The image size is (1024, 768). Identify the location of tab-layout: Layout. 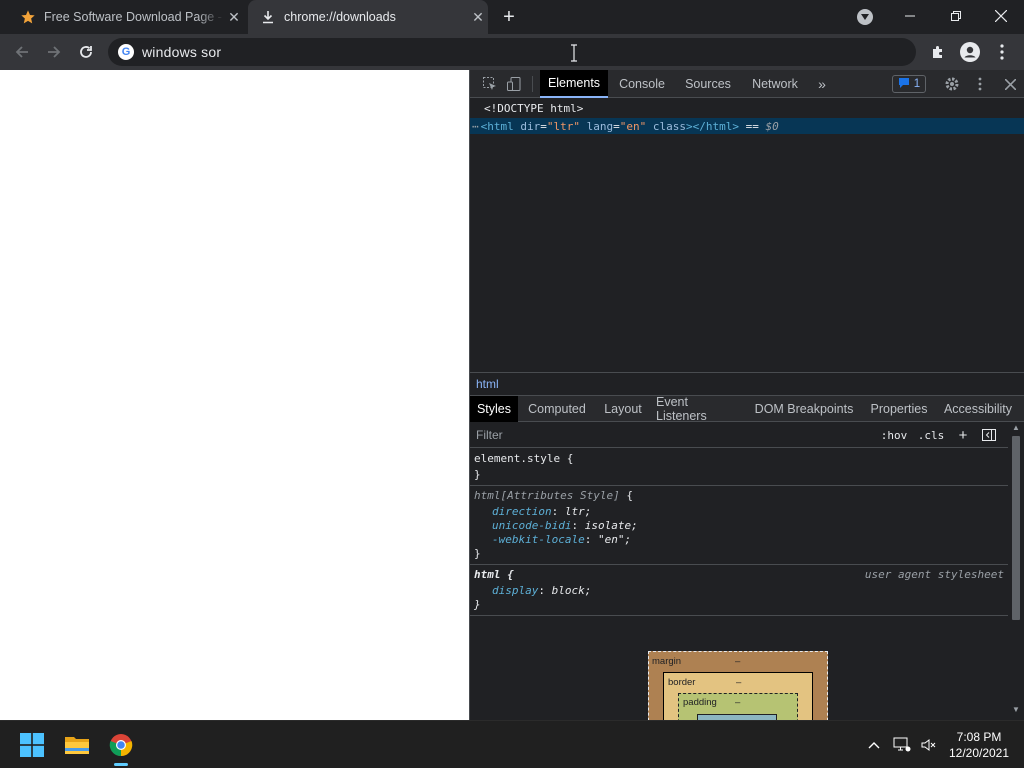
(623, 409).